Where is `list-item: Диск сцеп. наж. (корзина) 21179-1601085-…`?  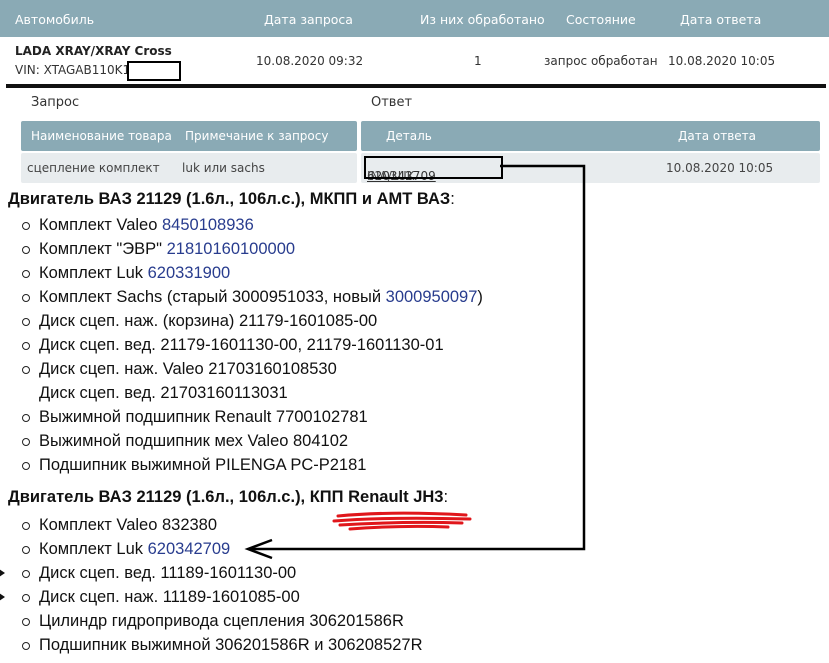
list-item: Диск сцеп. наж. (корзина) 21179-1601085-… is located at coordinates (245, 321).